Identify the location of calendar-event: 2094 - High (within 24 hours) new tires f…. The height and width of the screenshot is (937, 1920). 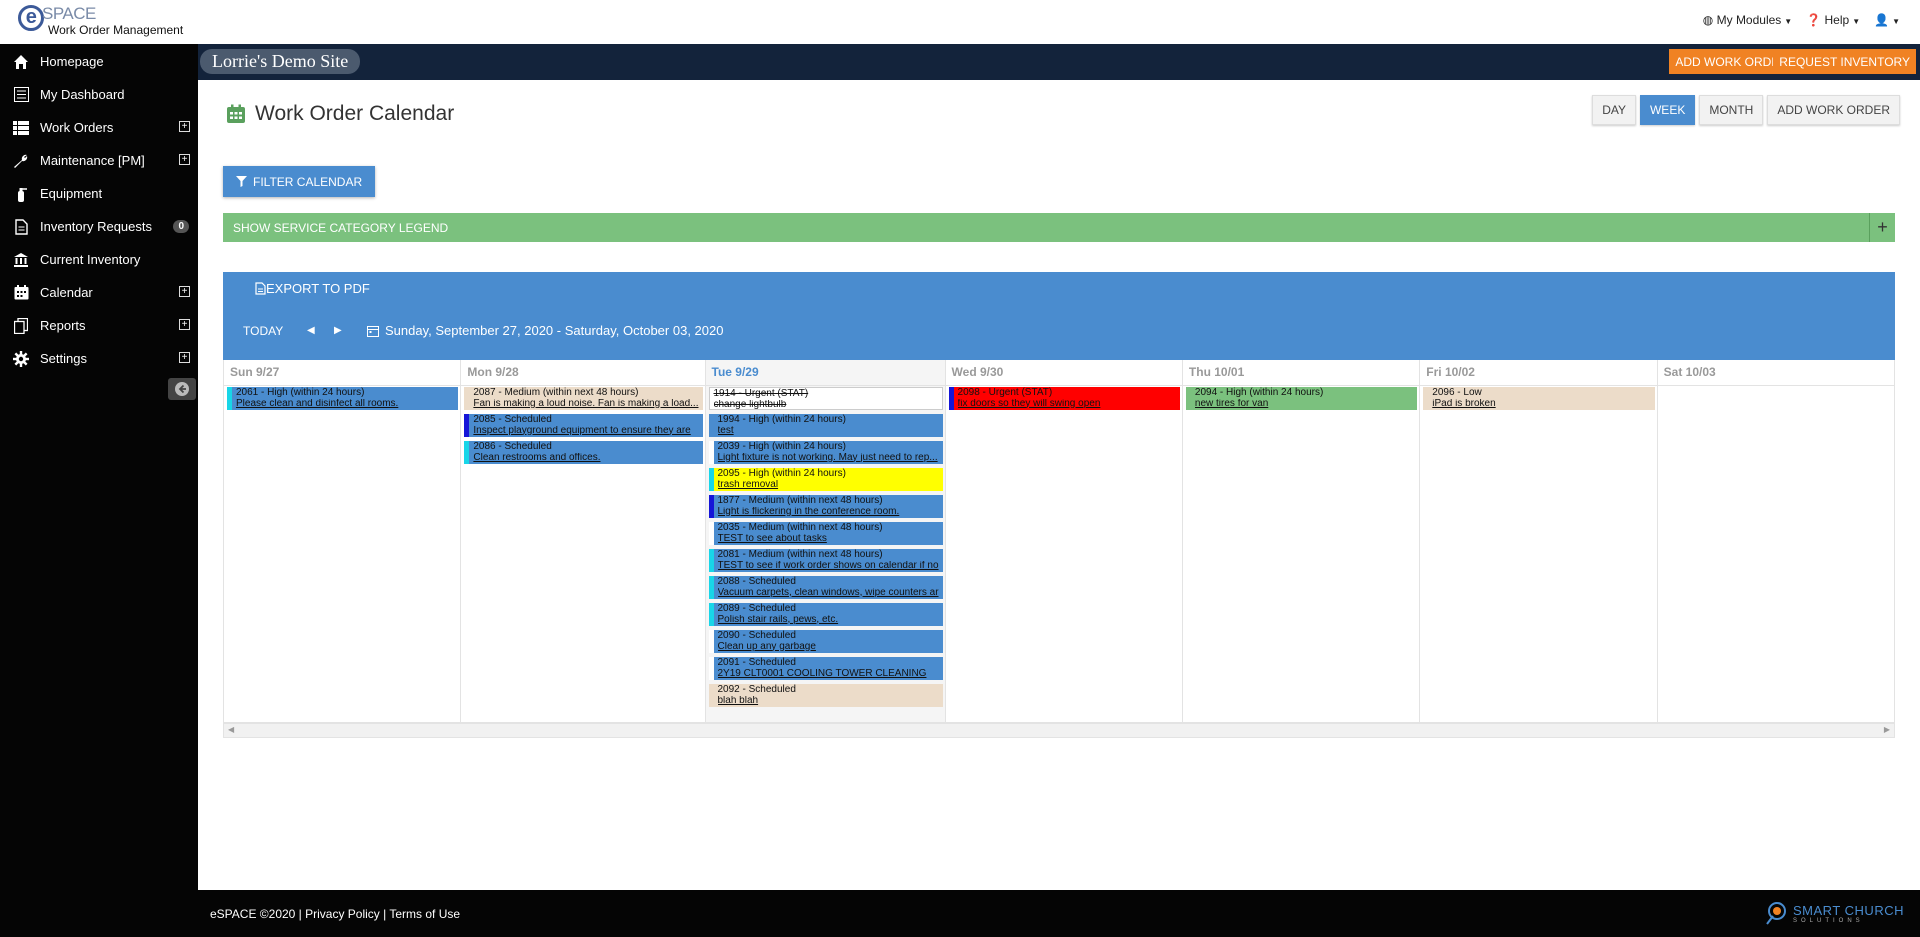
(1301, 398).